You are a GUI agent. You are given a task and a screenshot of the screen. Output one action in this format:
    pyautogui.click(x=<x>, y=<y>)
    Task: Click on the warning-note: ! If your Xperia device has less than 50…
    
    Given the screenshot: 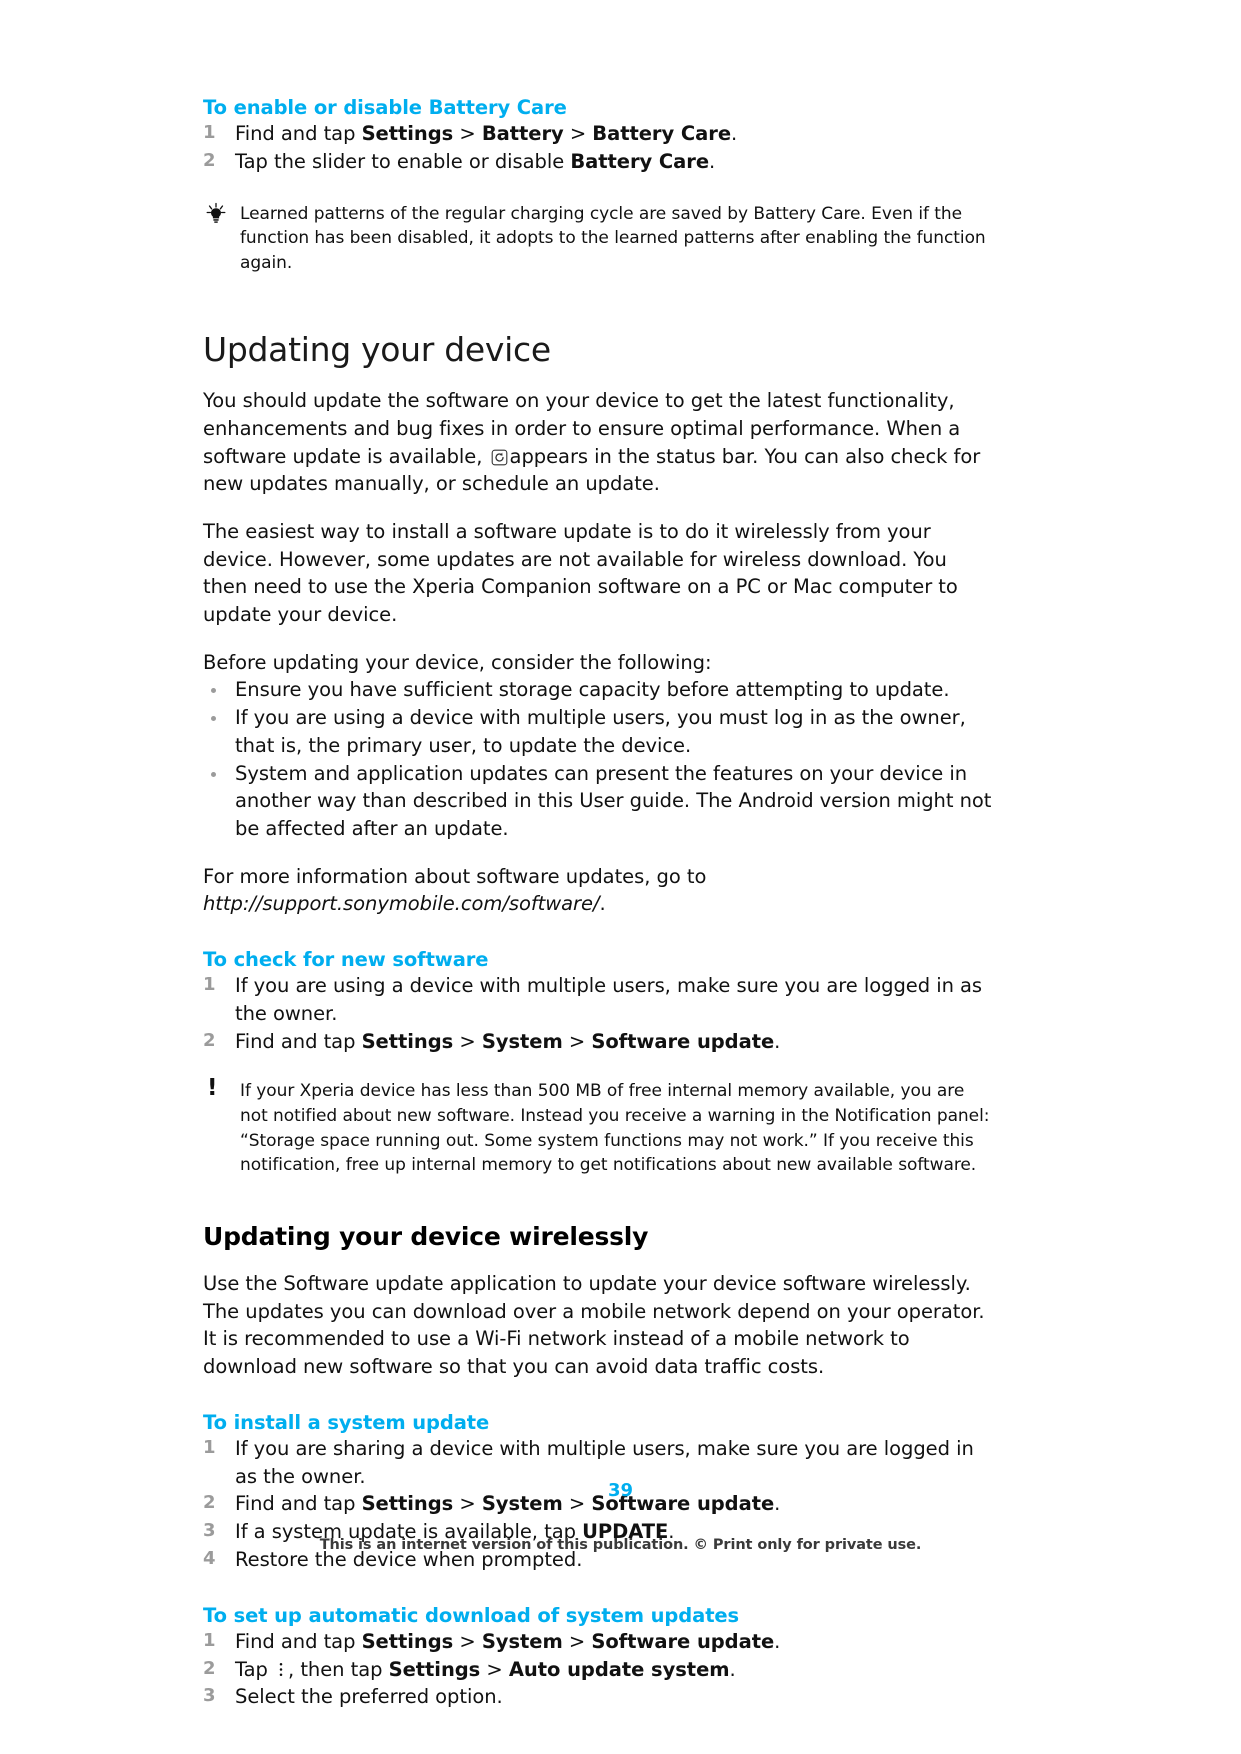 What is the action you would take?
    pyautogui.click(x=598, y=1126)
    